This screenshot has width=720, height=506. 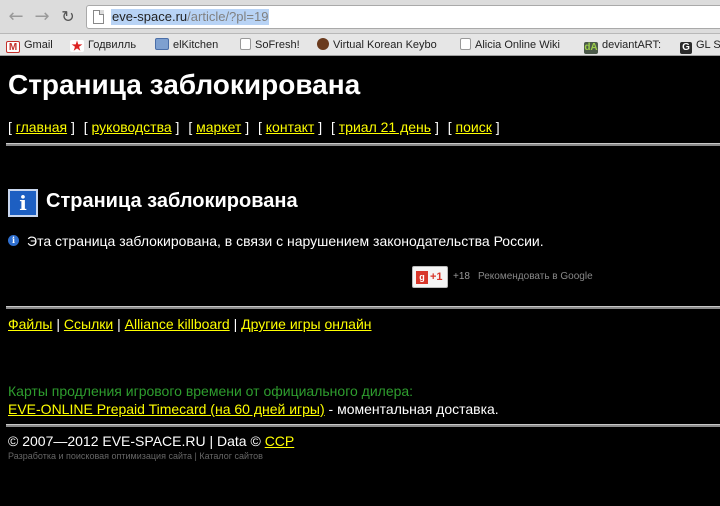 What do you see at coordinates (385, 127) in the screenshot?
I see `nav-link-trial: триал 21 день` at bounding box center [385, 127].